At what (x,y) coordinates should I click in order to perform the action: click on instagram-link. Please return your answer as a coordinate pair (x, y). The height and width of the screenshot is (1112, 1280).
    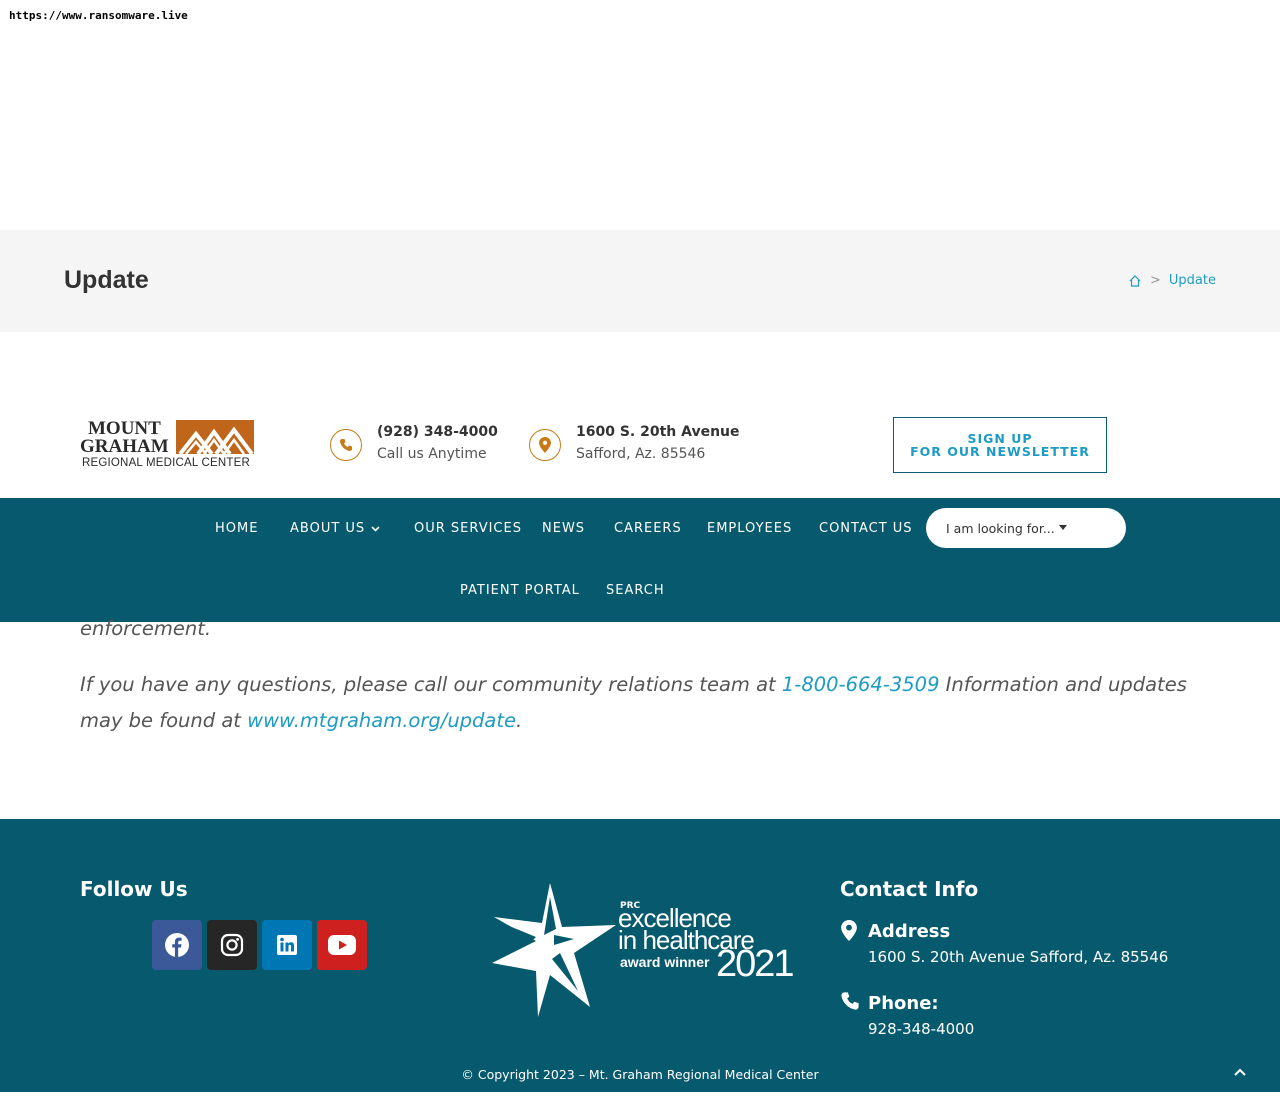
    Looking at the image, I should click on (232, 945).